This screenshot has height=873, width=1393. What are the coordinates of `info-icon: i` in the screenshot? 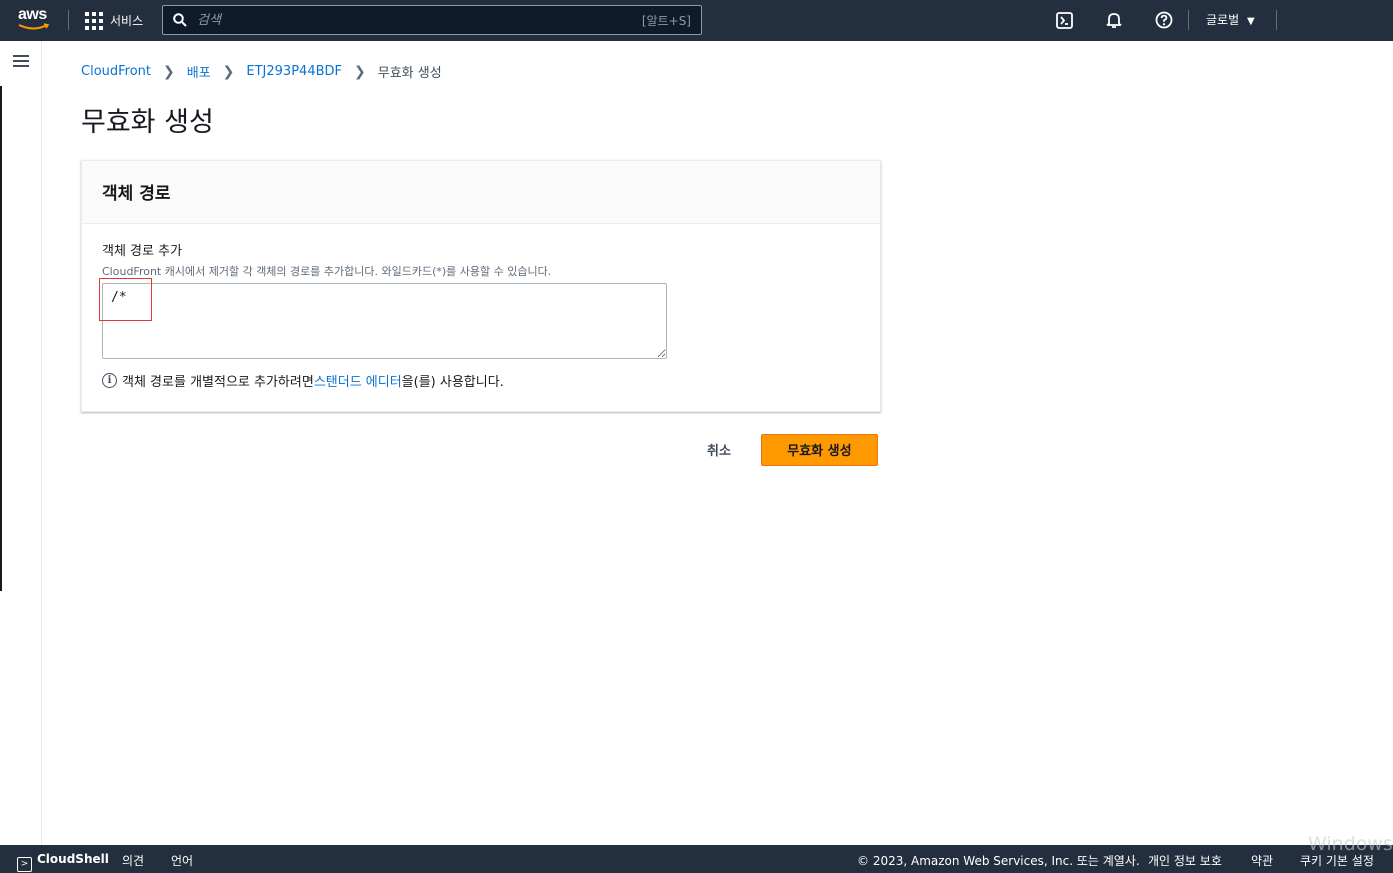 It's located at (109, 380).